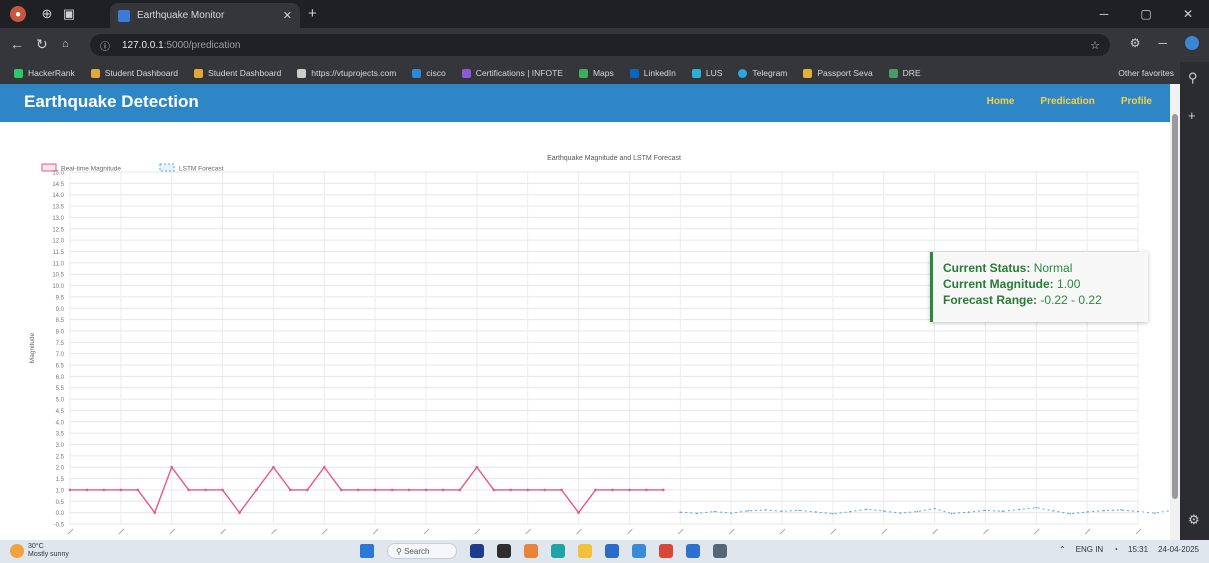  What do you see at coordinates (367, 551) in the screenshot?
I see `start-icon` at bounding box center [367, 551].